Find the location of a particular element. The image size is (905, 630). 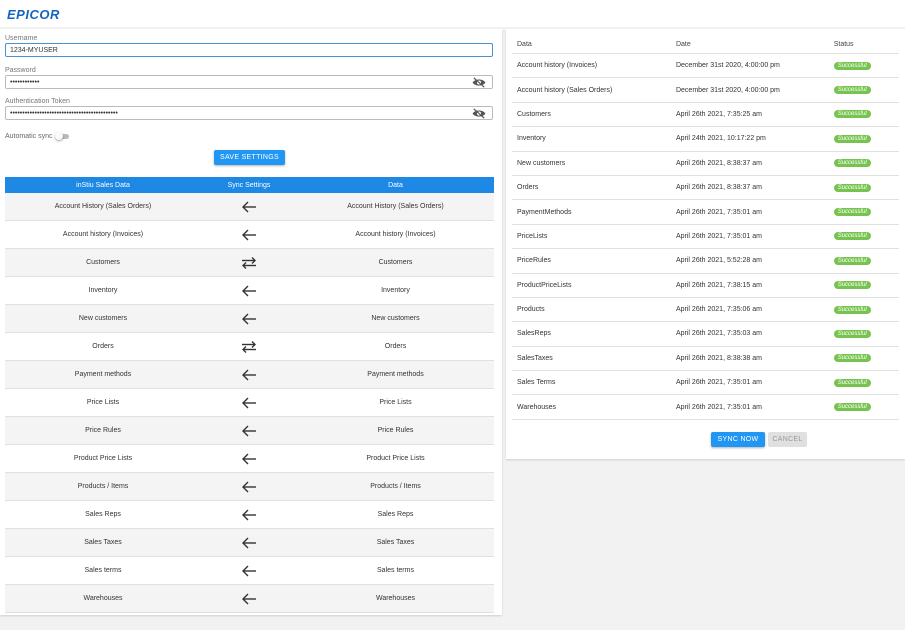

auto-sync-label: Automatic sync is located at coordinates (29, 136).